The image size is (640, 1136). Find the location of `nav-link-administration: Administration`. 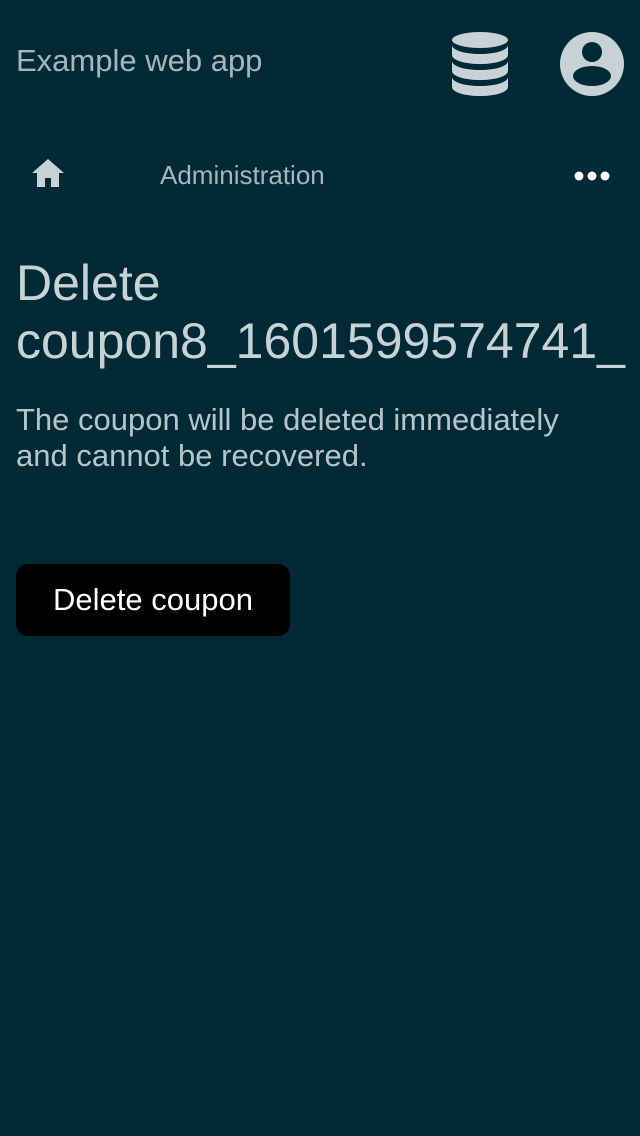

nav-link-administration: Administration is located at coordinates (242, 175).